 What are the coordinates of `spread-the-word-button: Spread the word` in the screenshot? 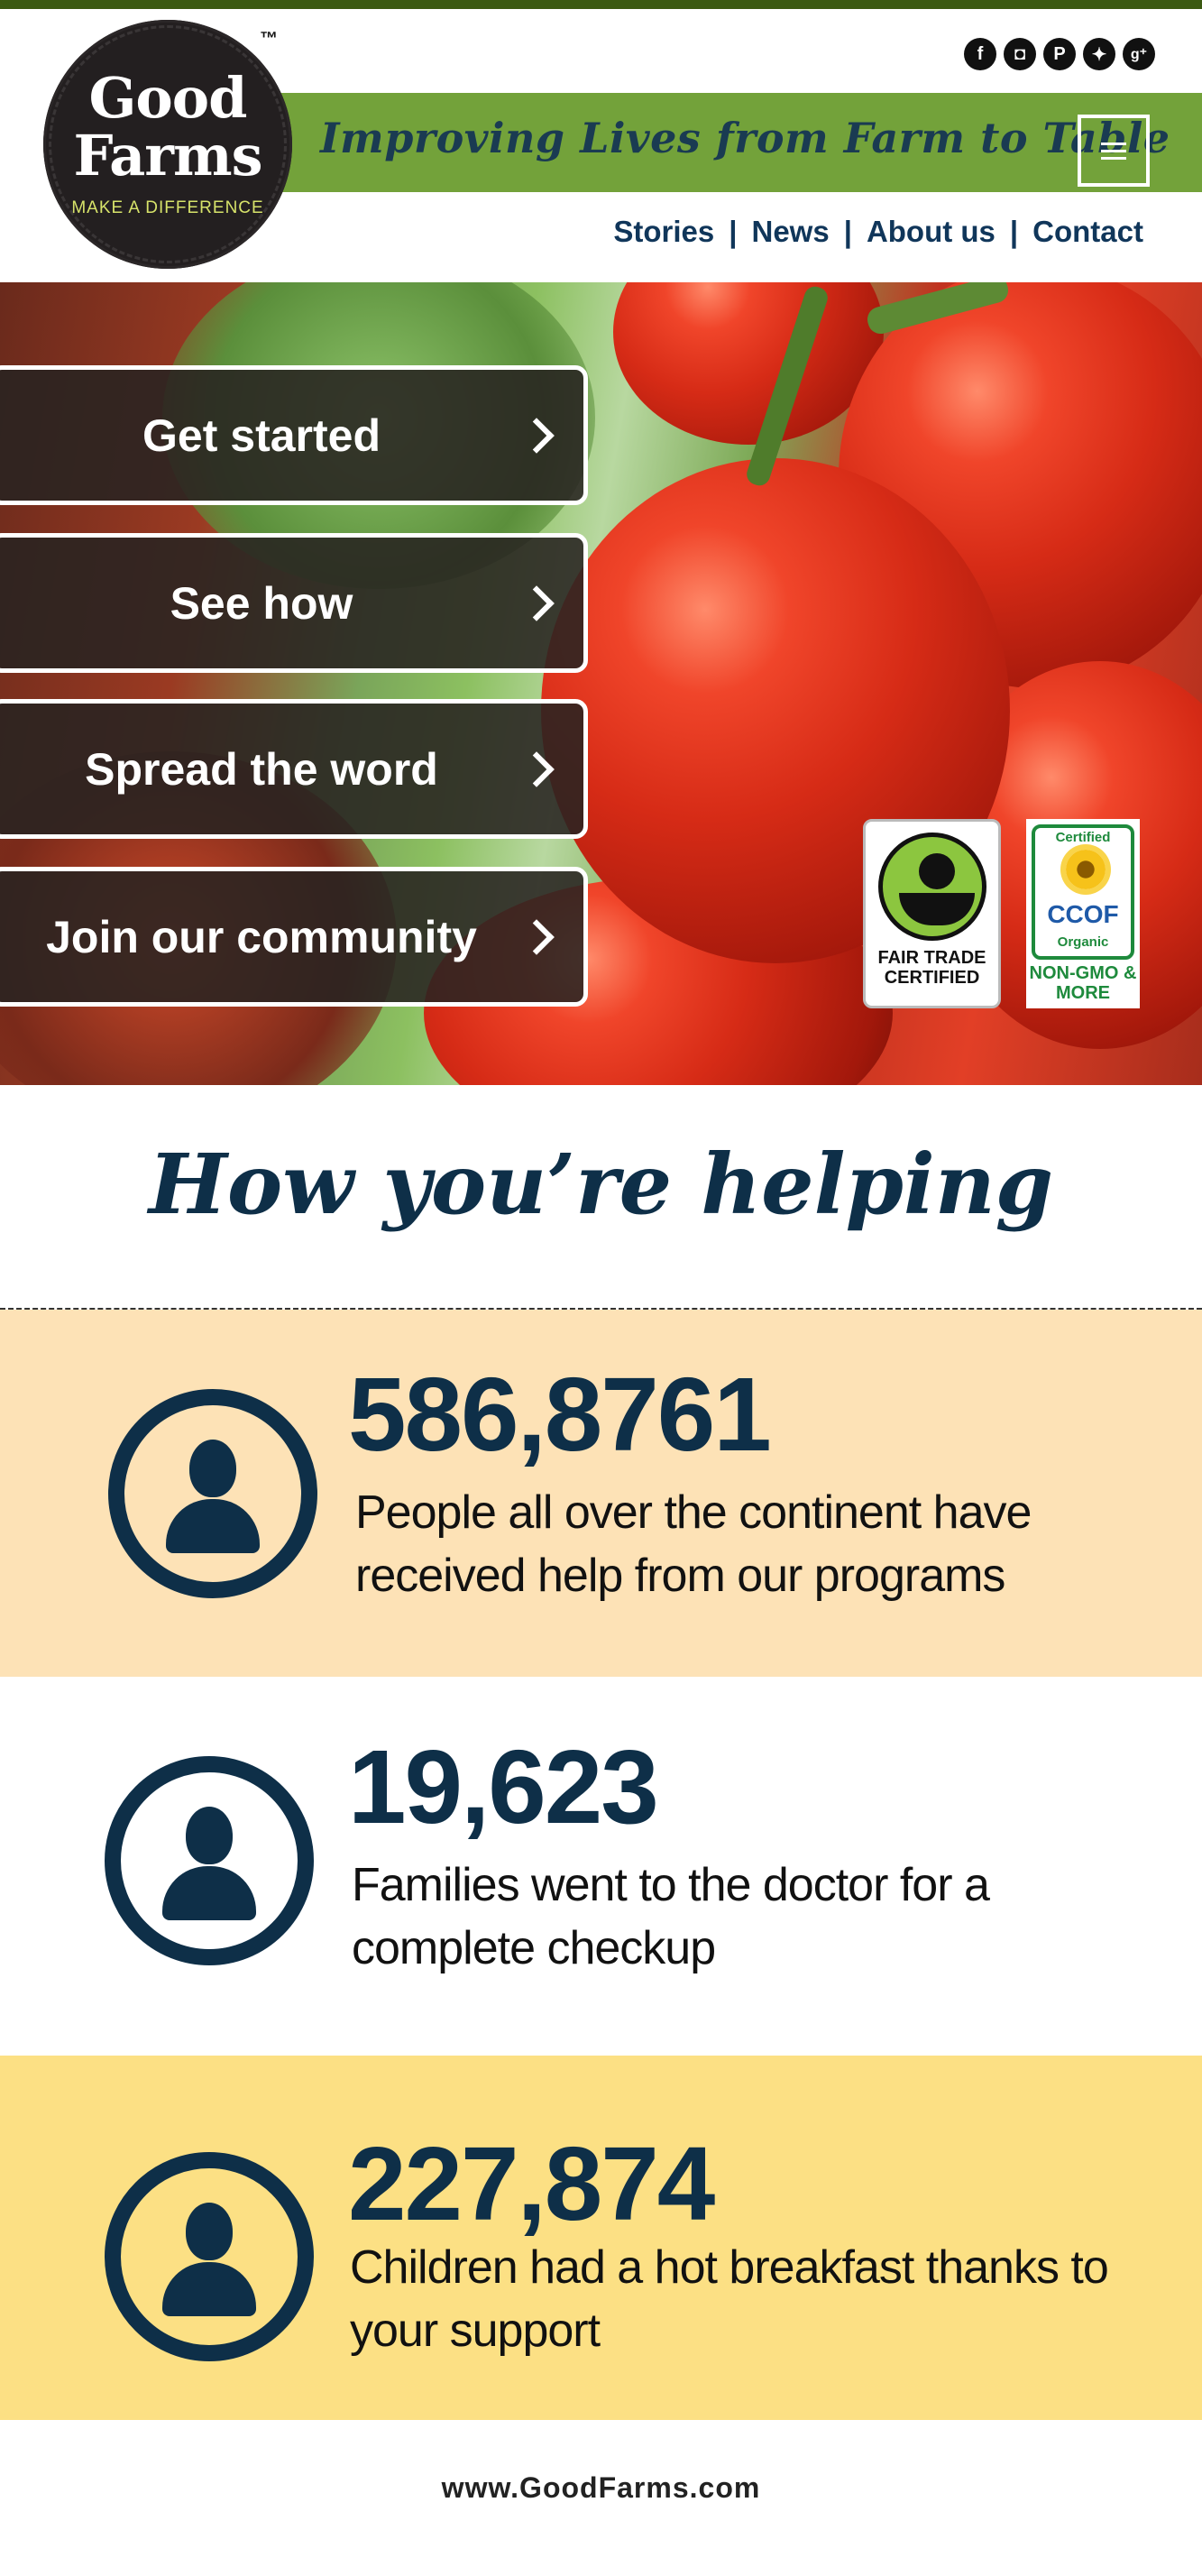 It's located at (294, 769).